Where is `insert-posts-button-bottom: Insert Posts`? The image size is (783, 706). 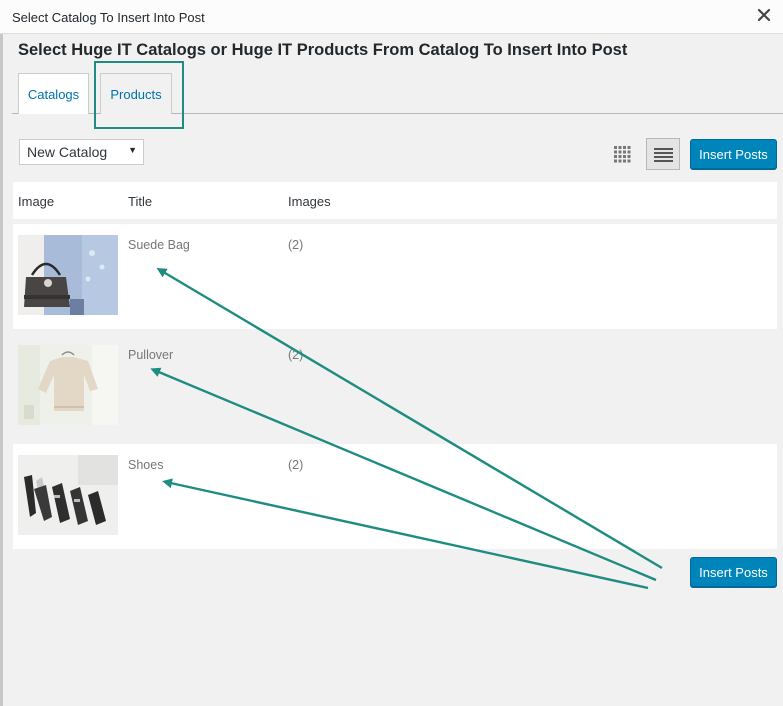 insert-posts-button-bottom: Insert Posts is located at coordinates (733, 572).